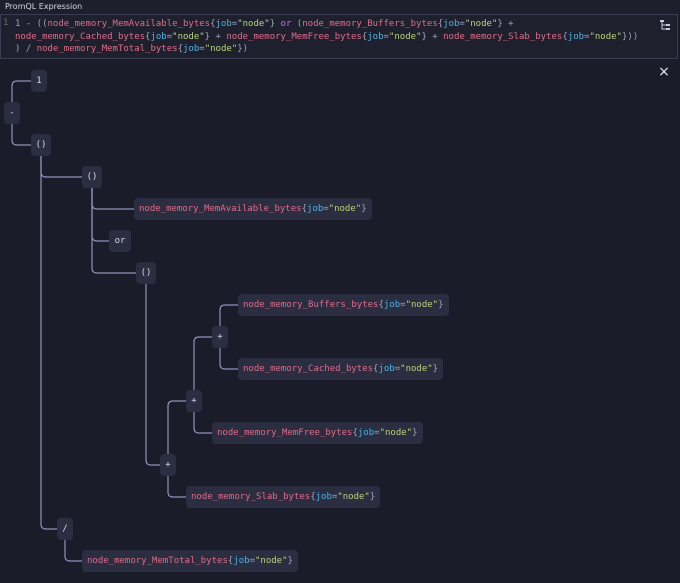  Describe the element at coordinates (31, 24) in the screenshot. I see `code-token: 1 - ((` at that location.